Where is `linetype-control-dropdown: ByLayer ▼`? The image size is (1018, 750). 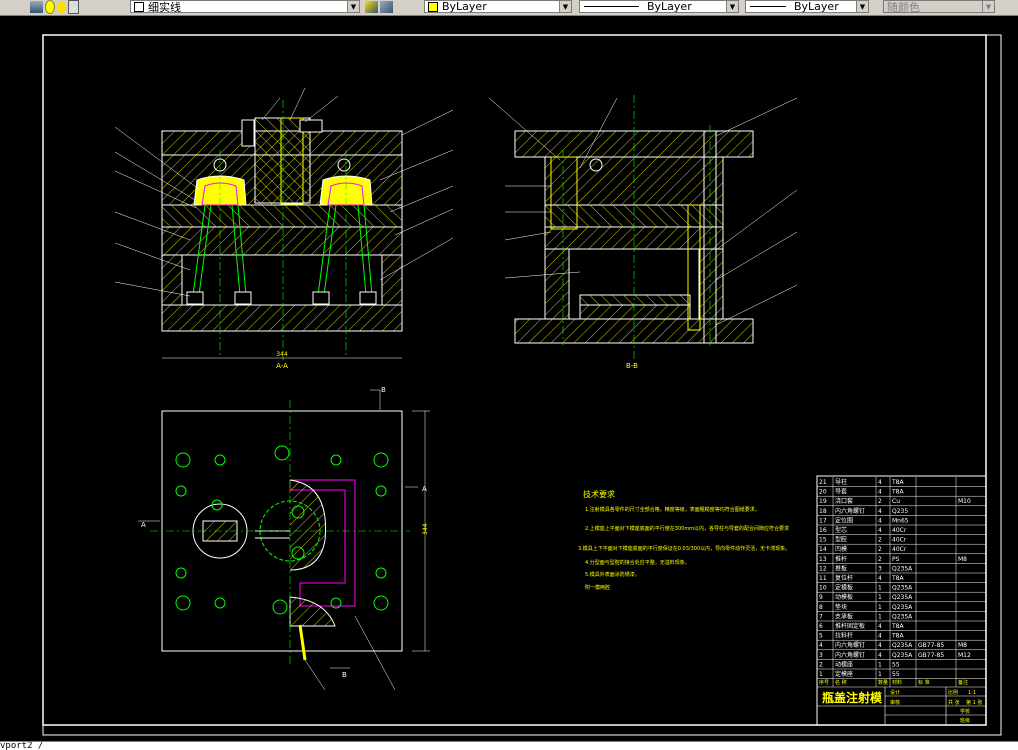 linetype-control-dropdown: ByLayer ▼ is located at coordinates (659, 6).